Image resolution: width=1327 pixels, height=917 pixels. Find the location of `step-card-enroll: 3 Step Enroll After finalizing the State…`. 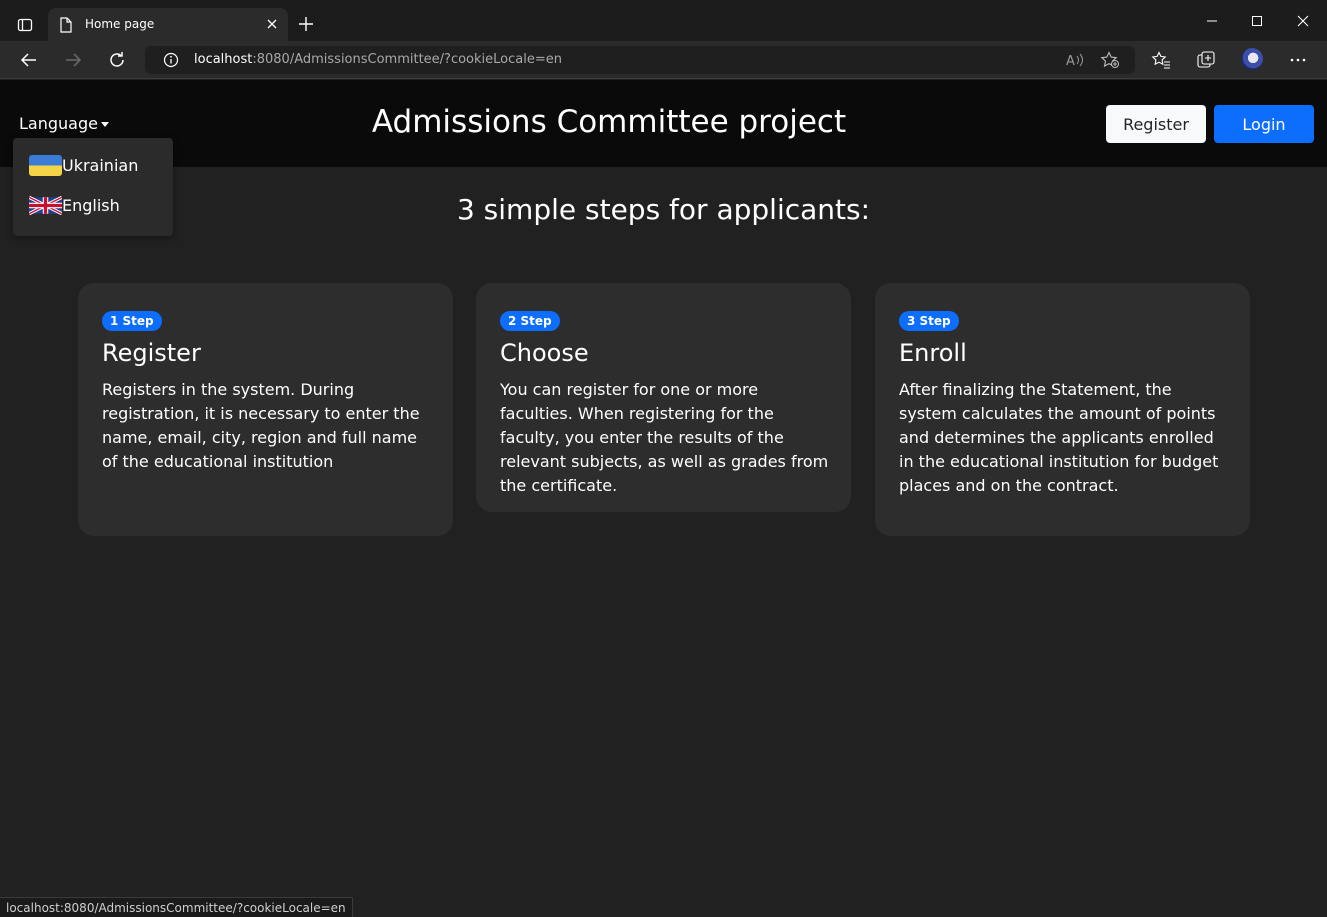

step-card-enroll: 3 Step Enroll After finalizing the State… is located at coordinates (1062, 409).